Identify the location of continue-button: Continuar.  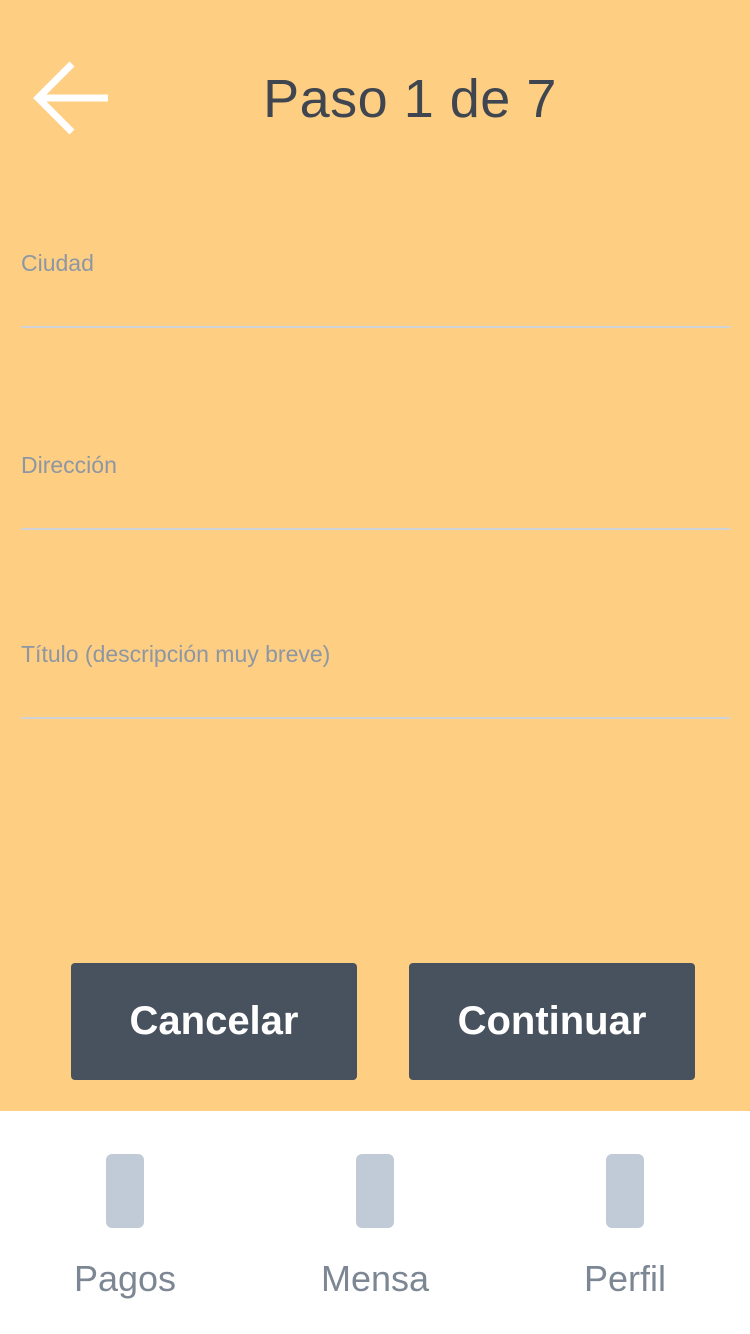
(552, 1021).